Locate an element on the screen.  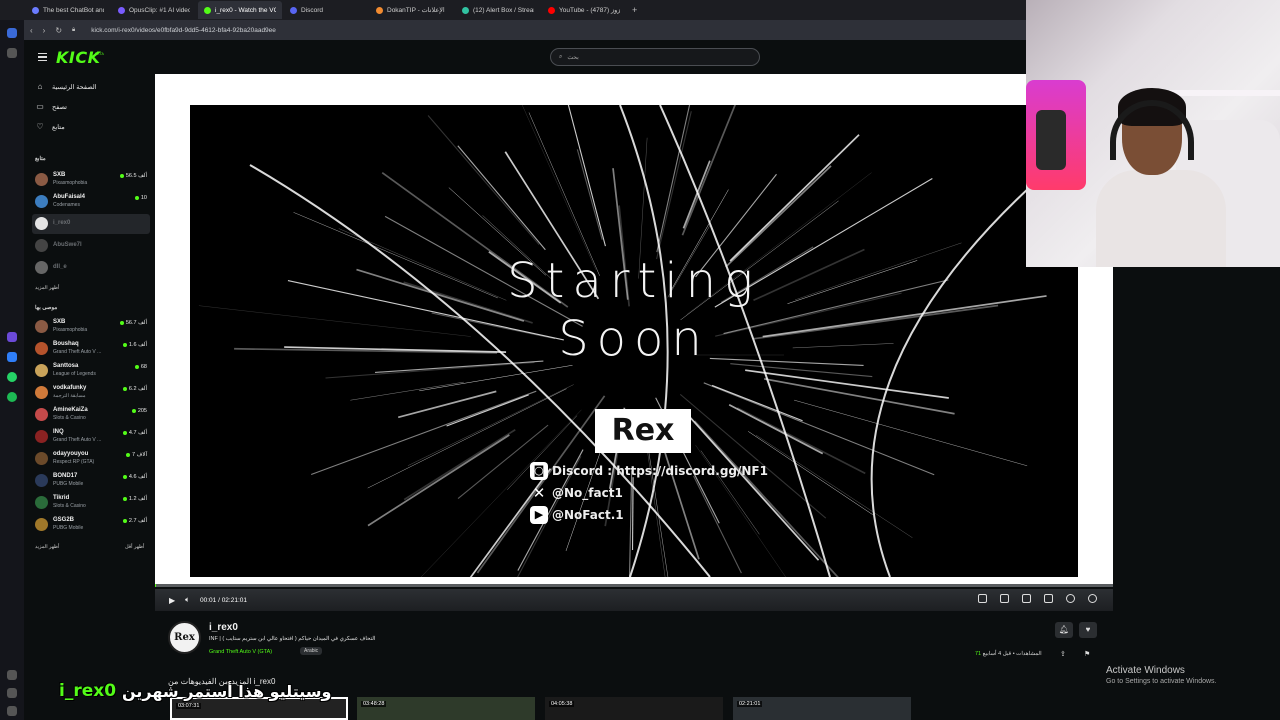
browser-tab: Discord is located at coordinates (326, 10).